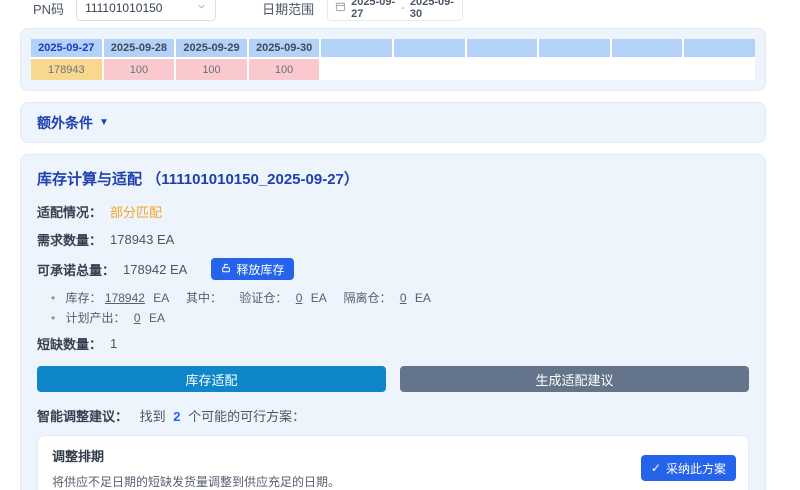  I want to click on match-status-label: 适配情况：, so click(70, 212).